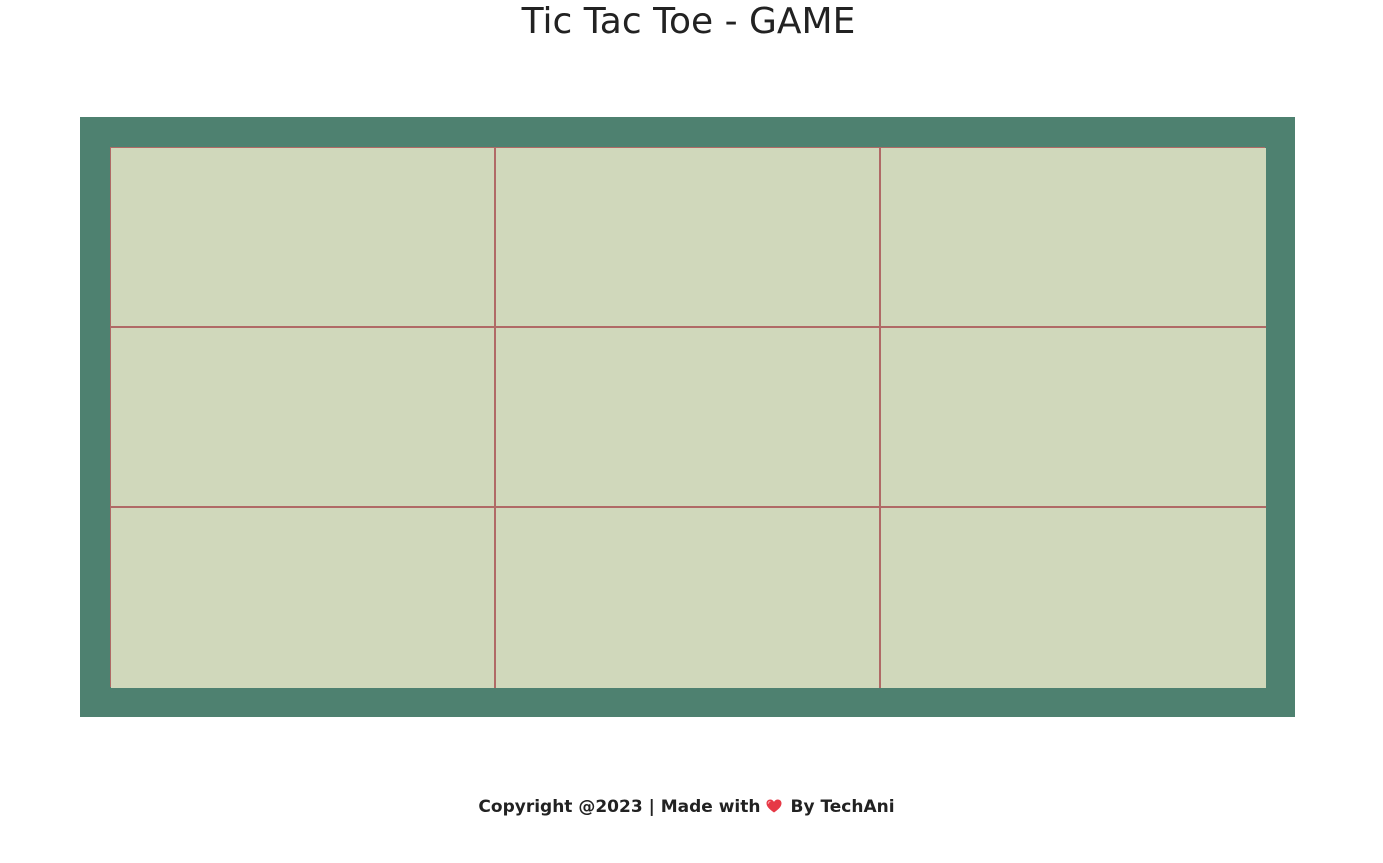 This screenshot has width=1383, height=863. I want to click on author-text: By TechAni, so click(842, 807).